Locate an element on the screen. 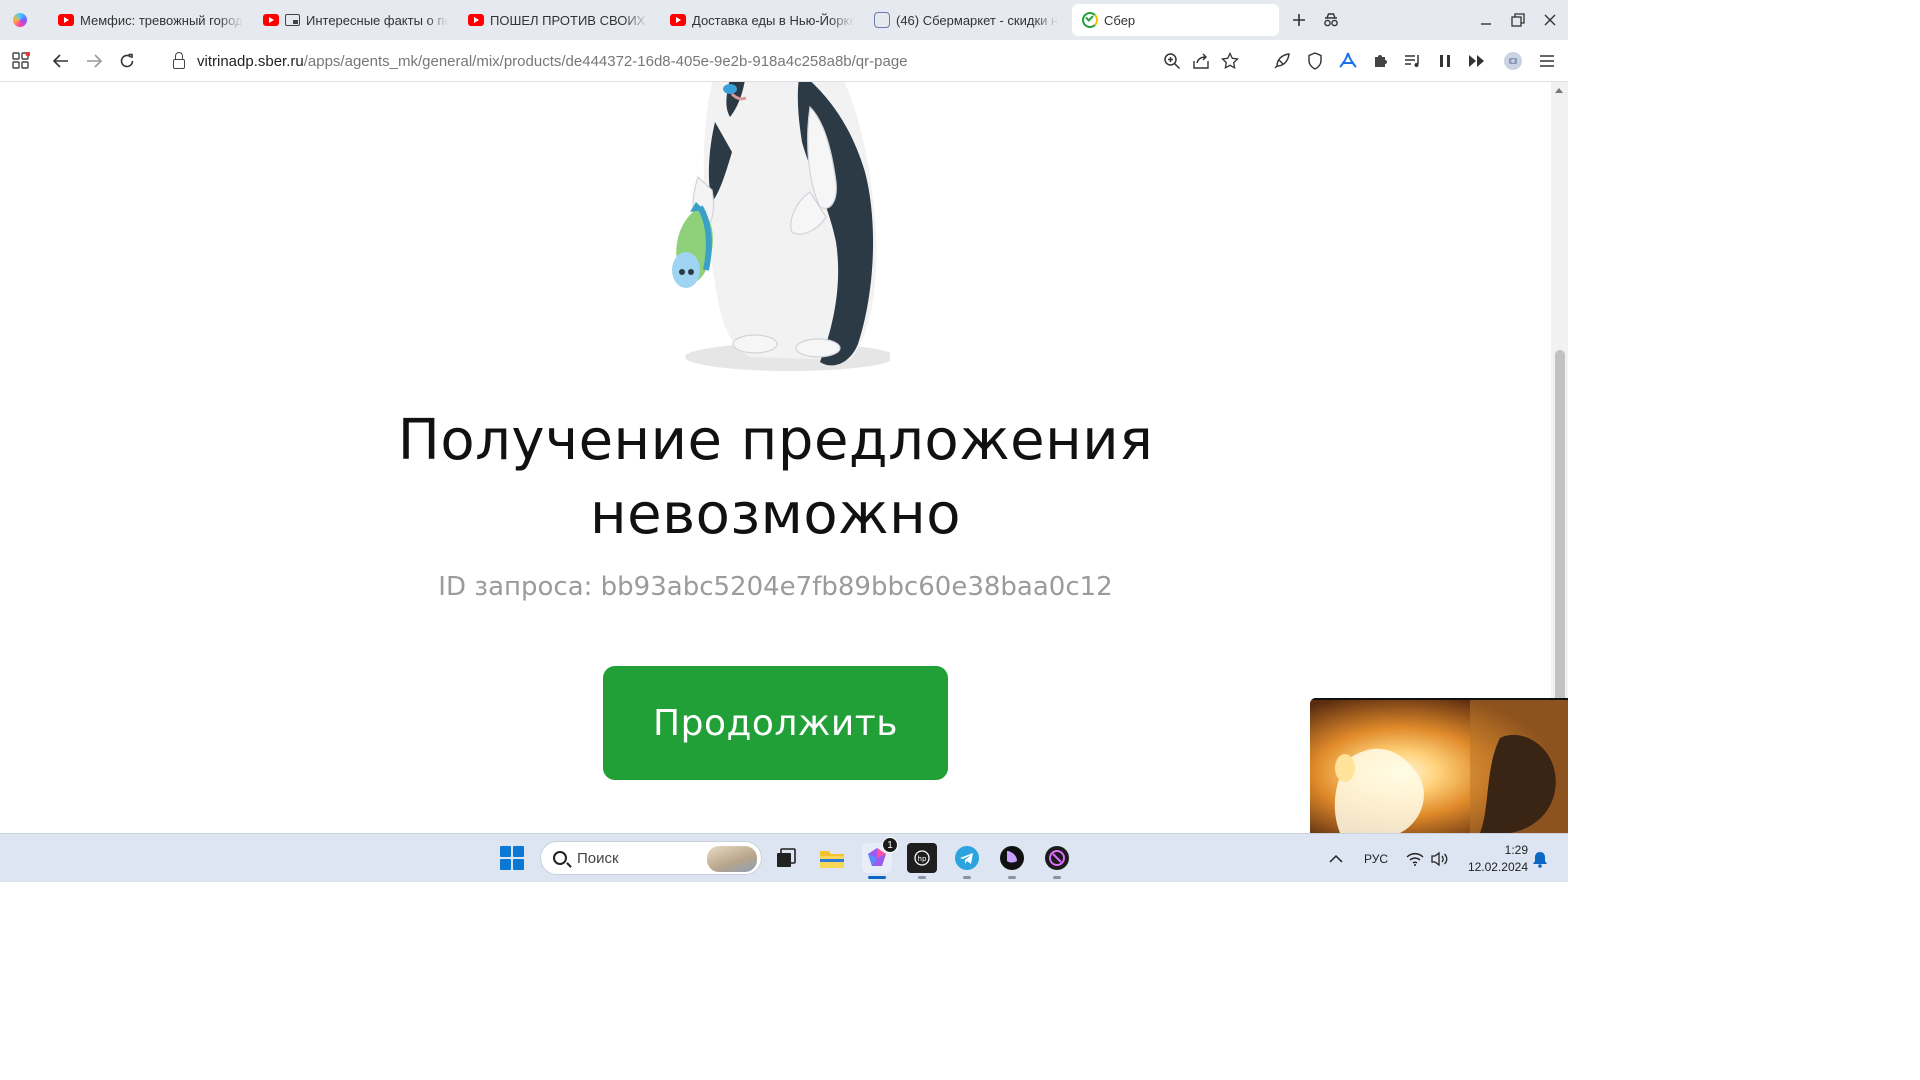  picture-in-picture-video is located at coordinates (1439, 765).